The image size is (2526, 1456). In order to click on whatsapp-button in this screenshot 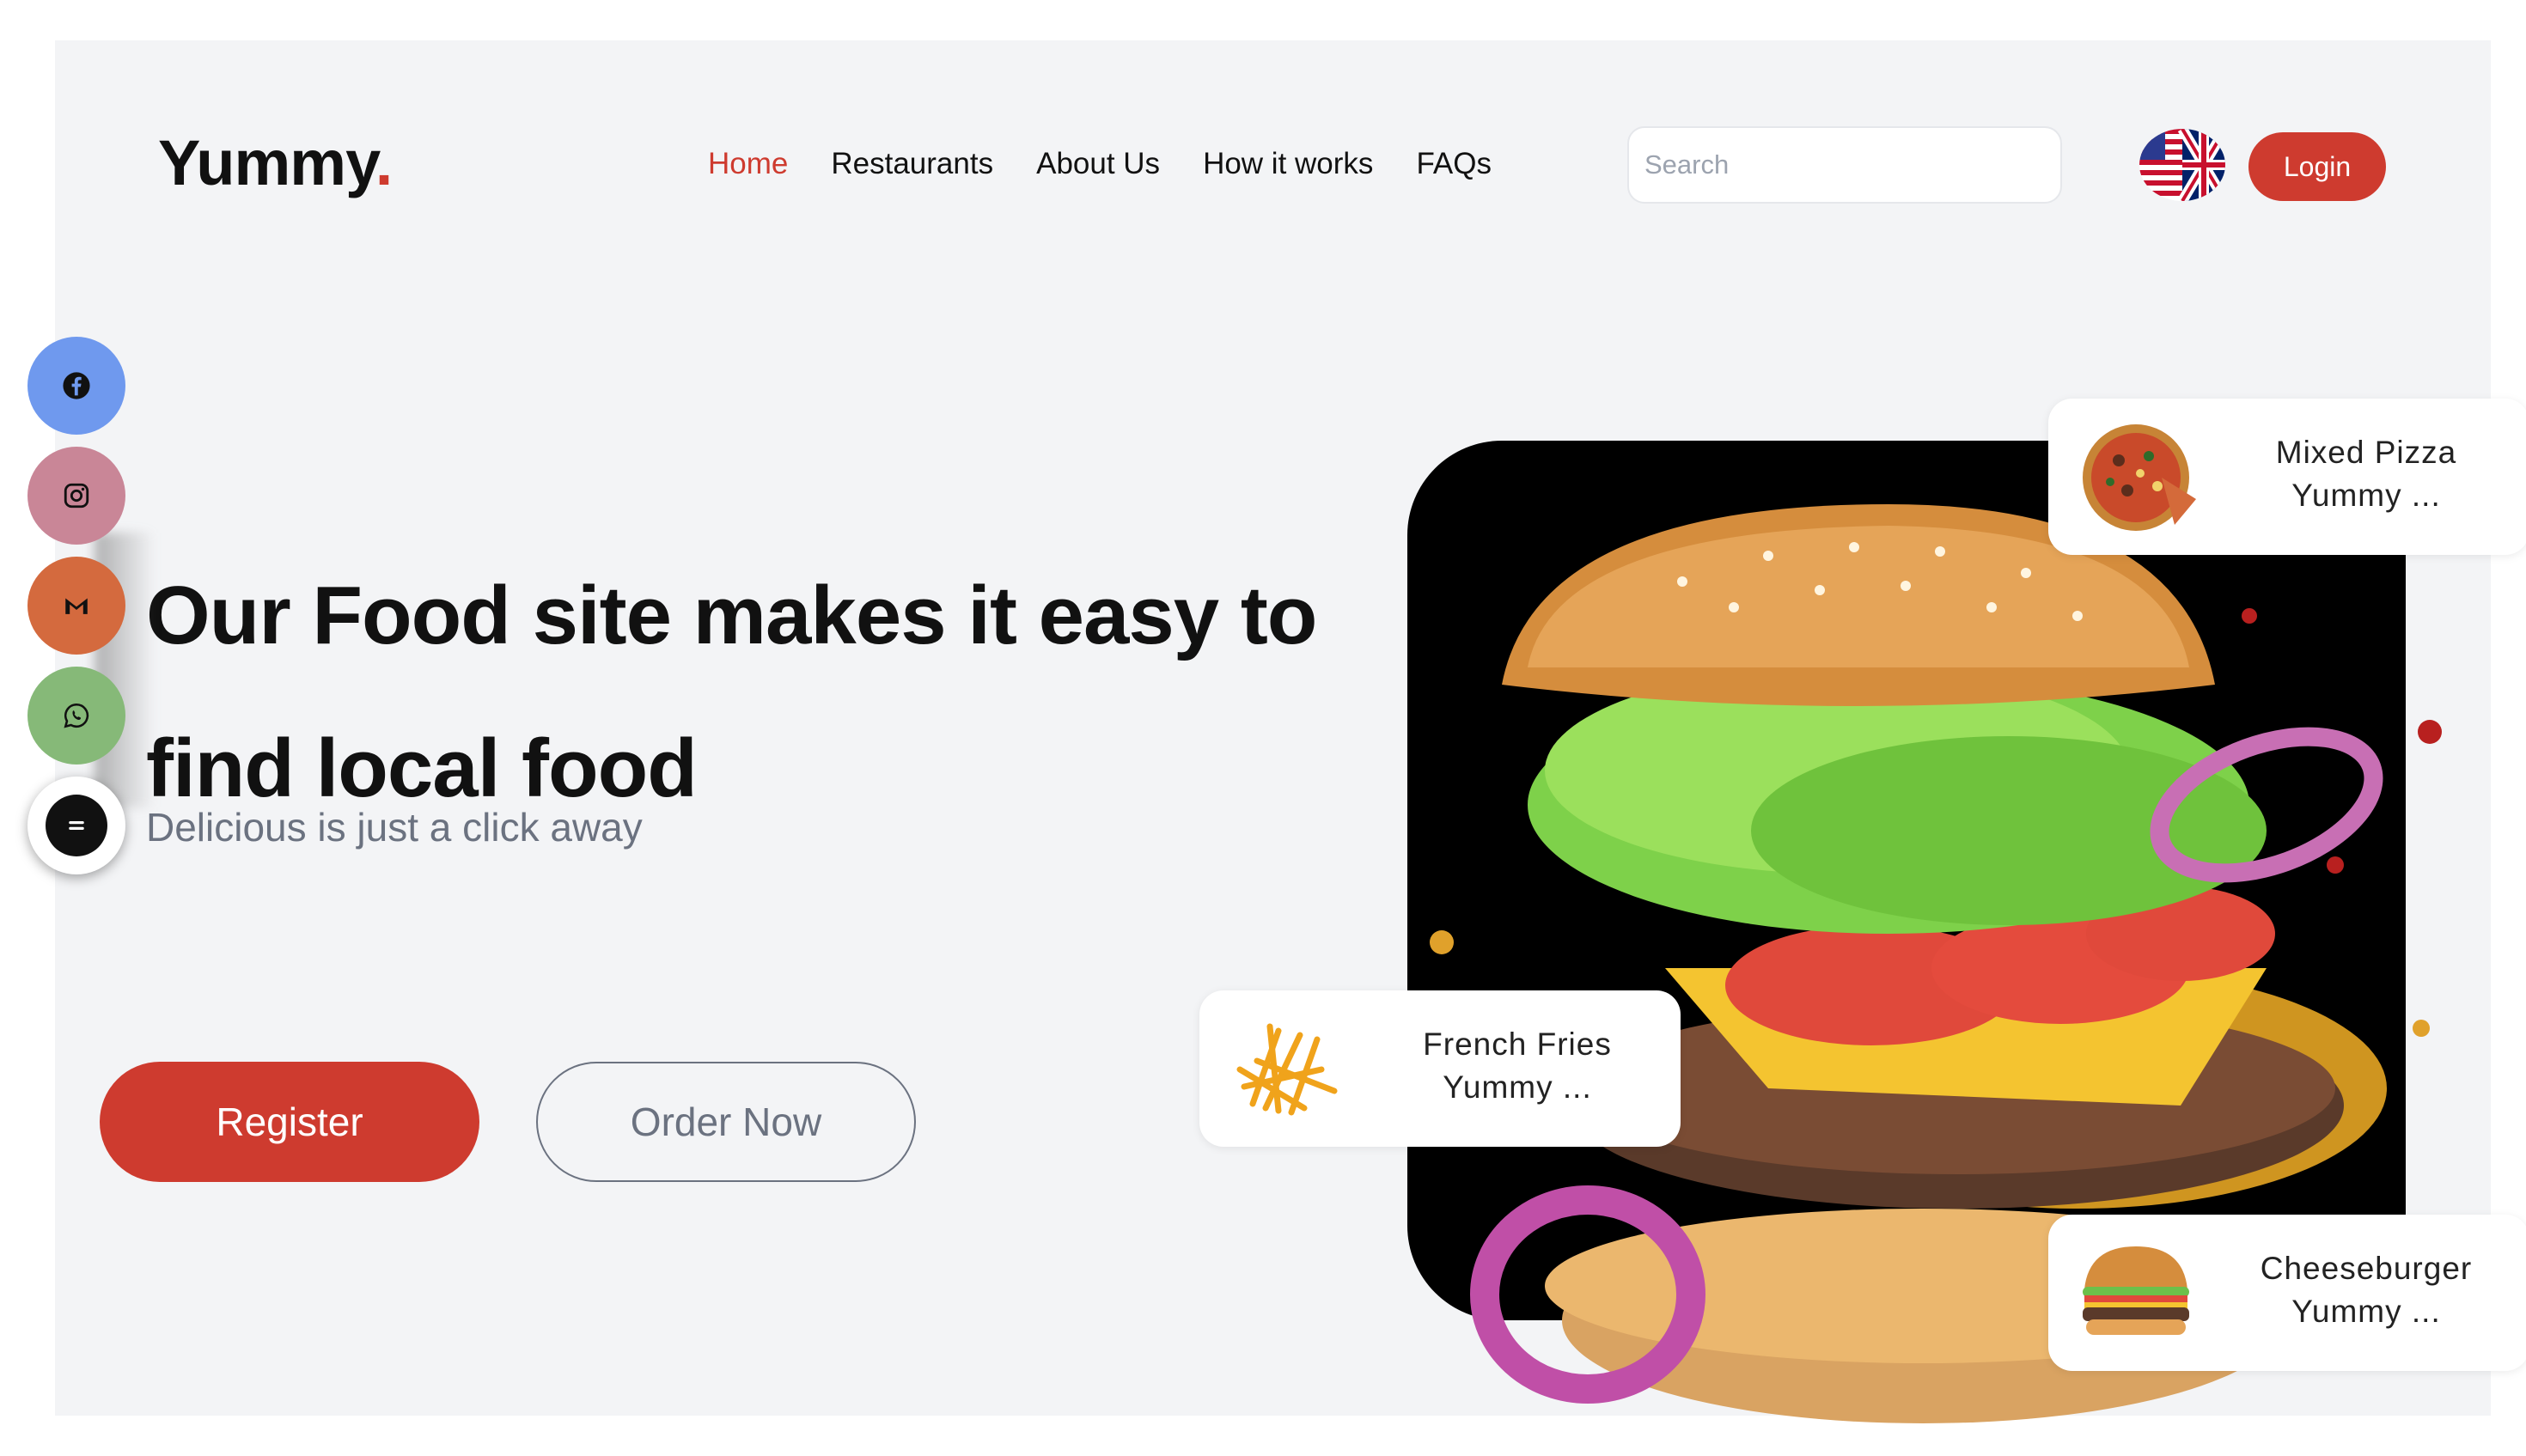, I will do `click(76, 716)`.